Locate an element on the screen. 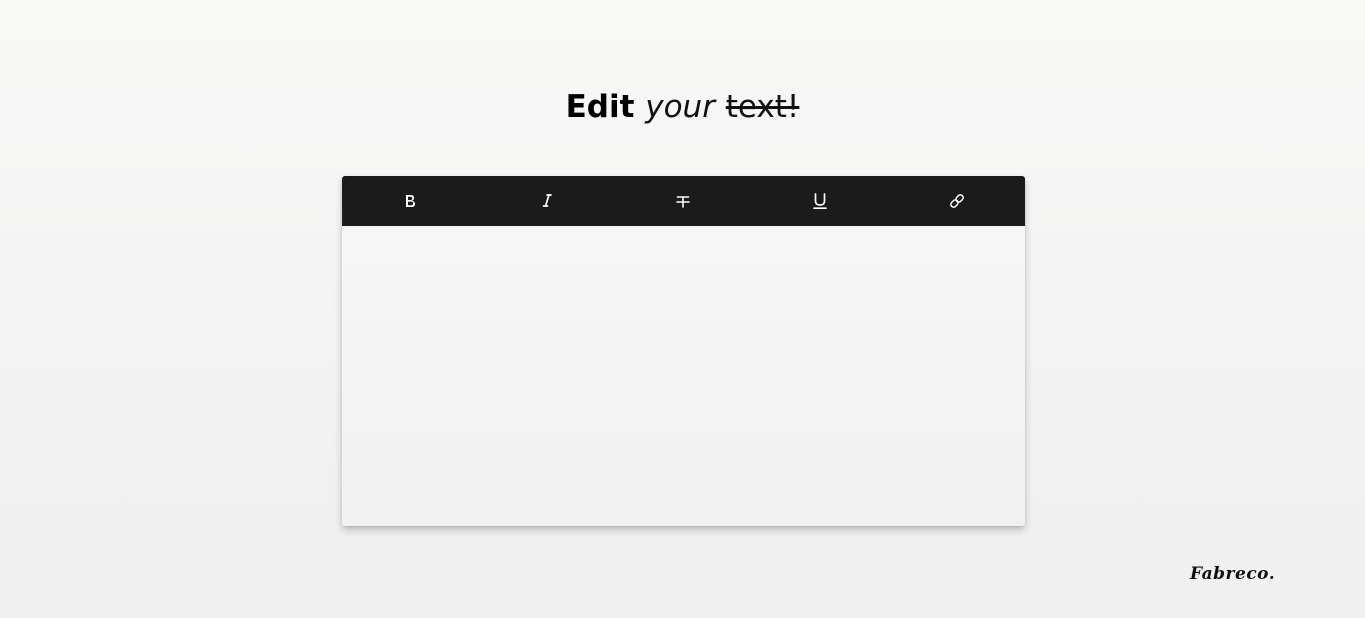  link-button is located at coordinates (956, 201).